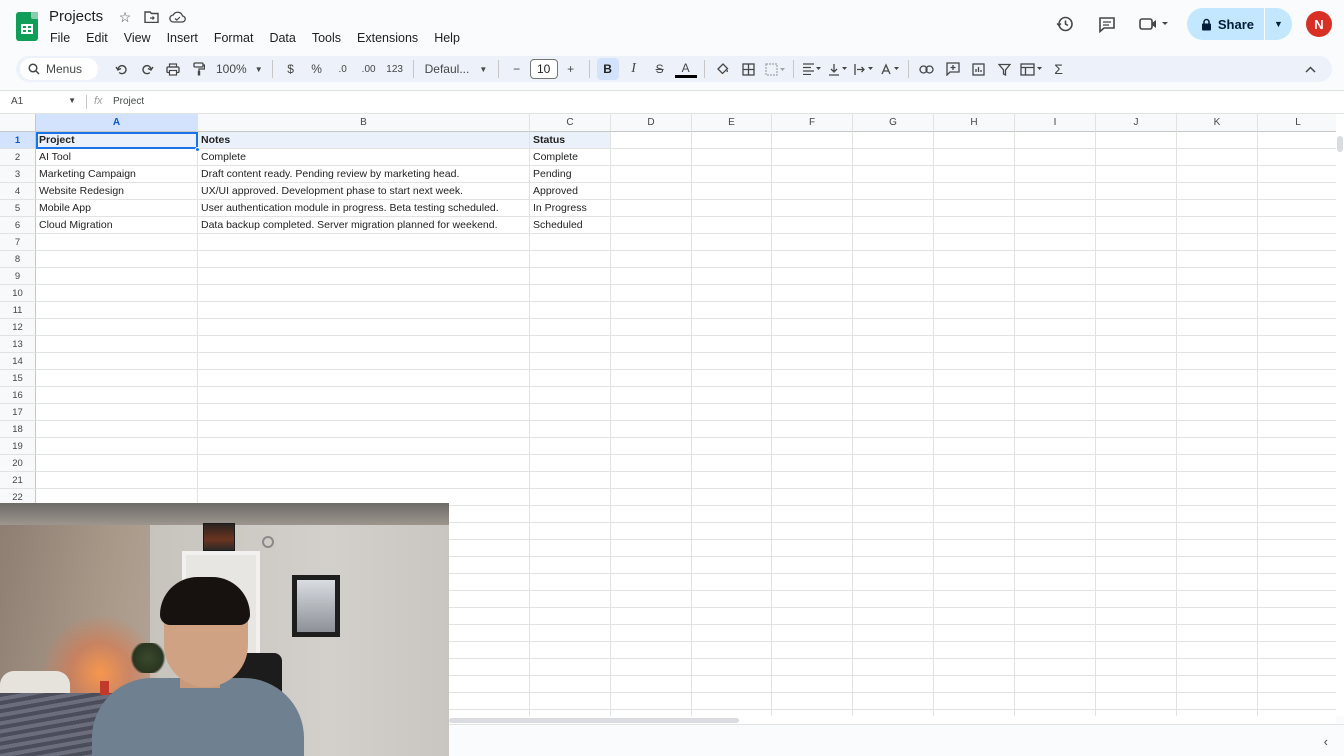  What do you see at coordinates (18, 378) in the screenshot?
I see `row-header: 15` at bounding box center [18, 378].